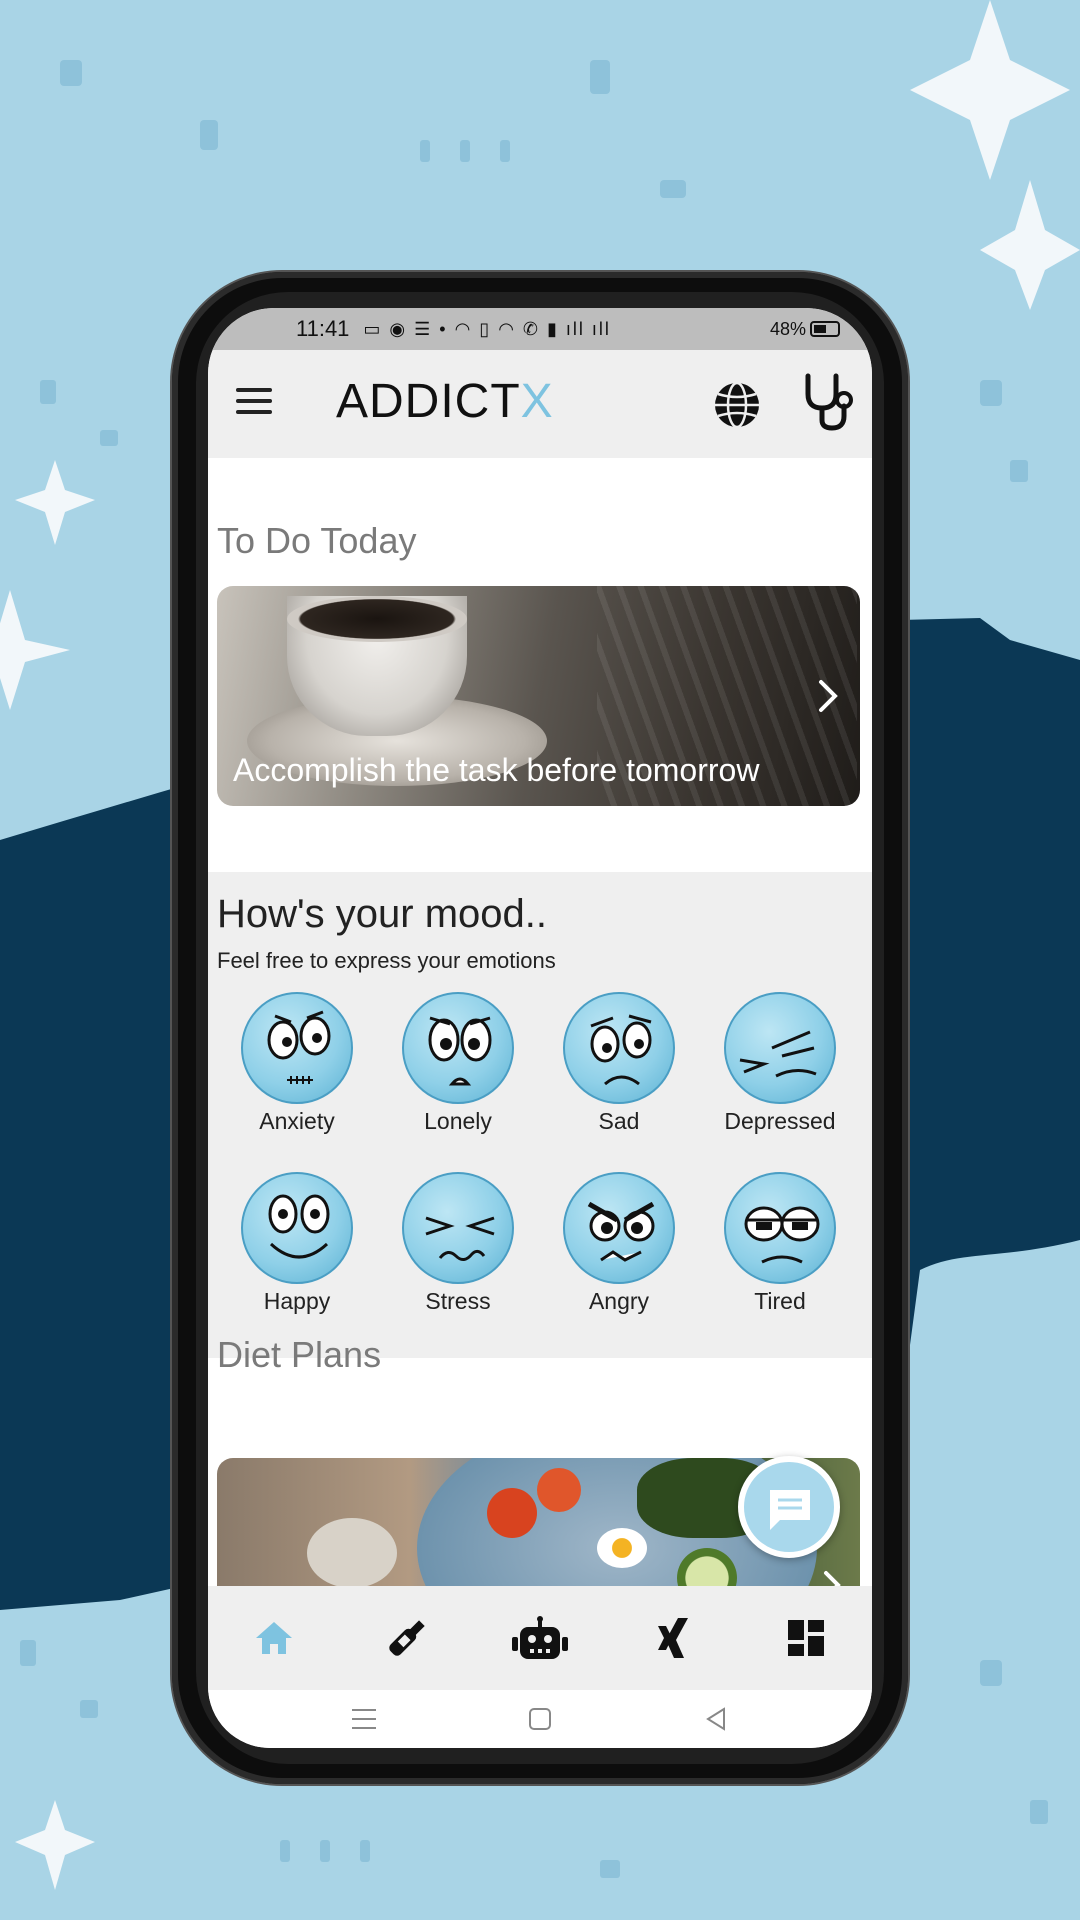  Describe the element at coordinates (780, 1048) in the screenshot. I see `depressed-face-icon` at that location.